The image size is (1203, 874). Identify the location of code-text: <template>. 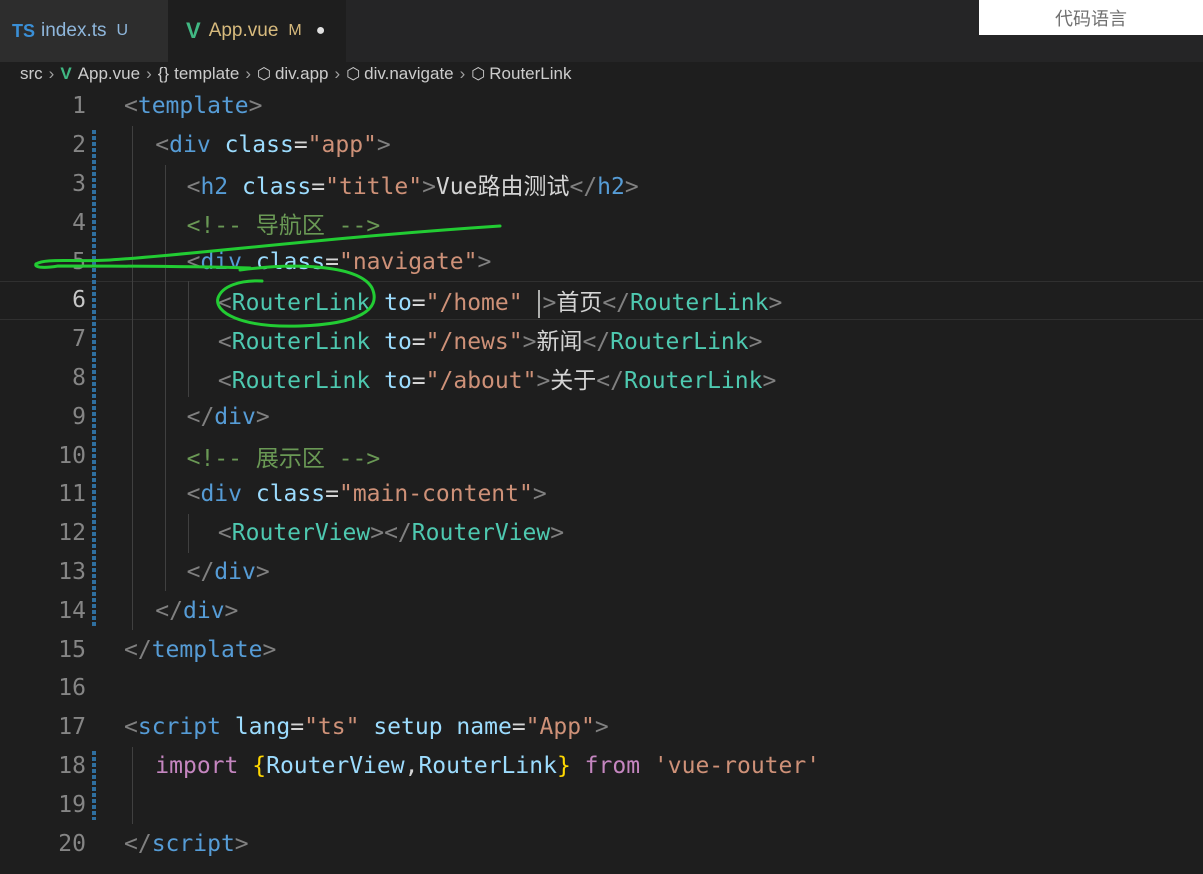
(193, 106).